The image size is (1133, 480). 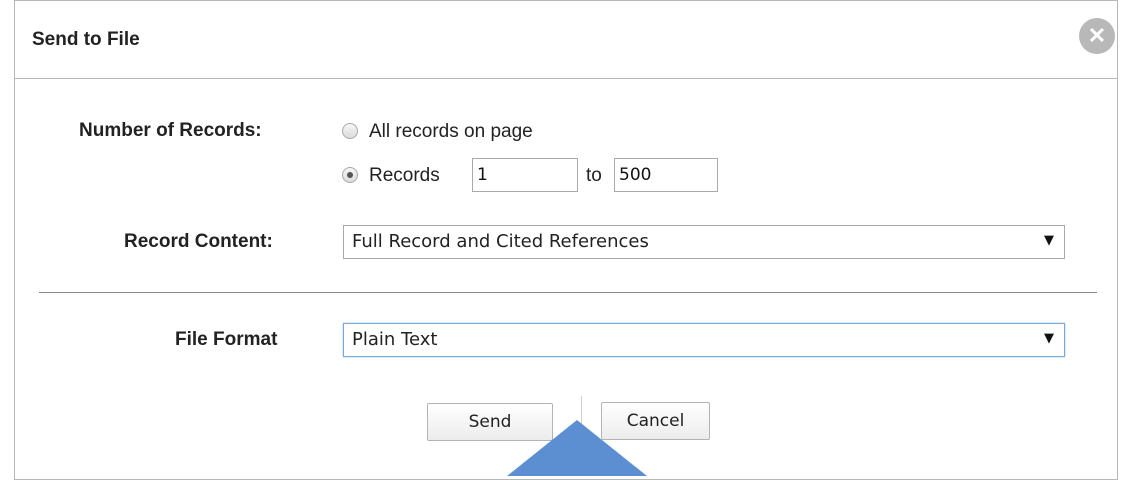 What do you see at coordinates (395, 339) in the screenshot?
I see `file-format-value: Plain Text` at bounding box center [395, 339].